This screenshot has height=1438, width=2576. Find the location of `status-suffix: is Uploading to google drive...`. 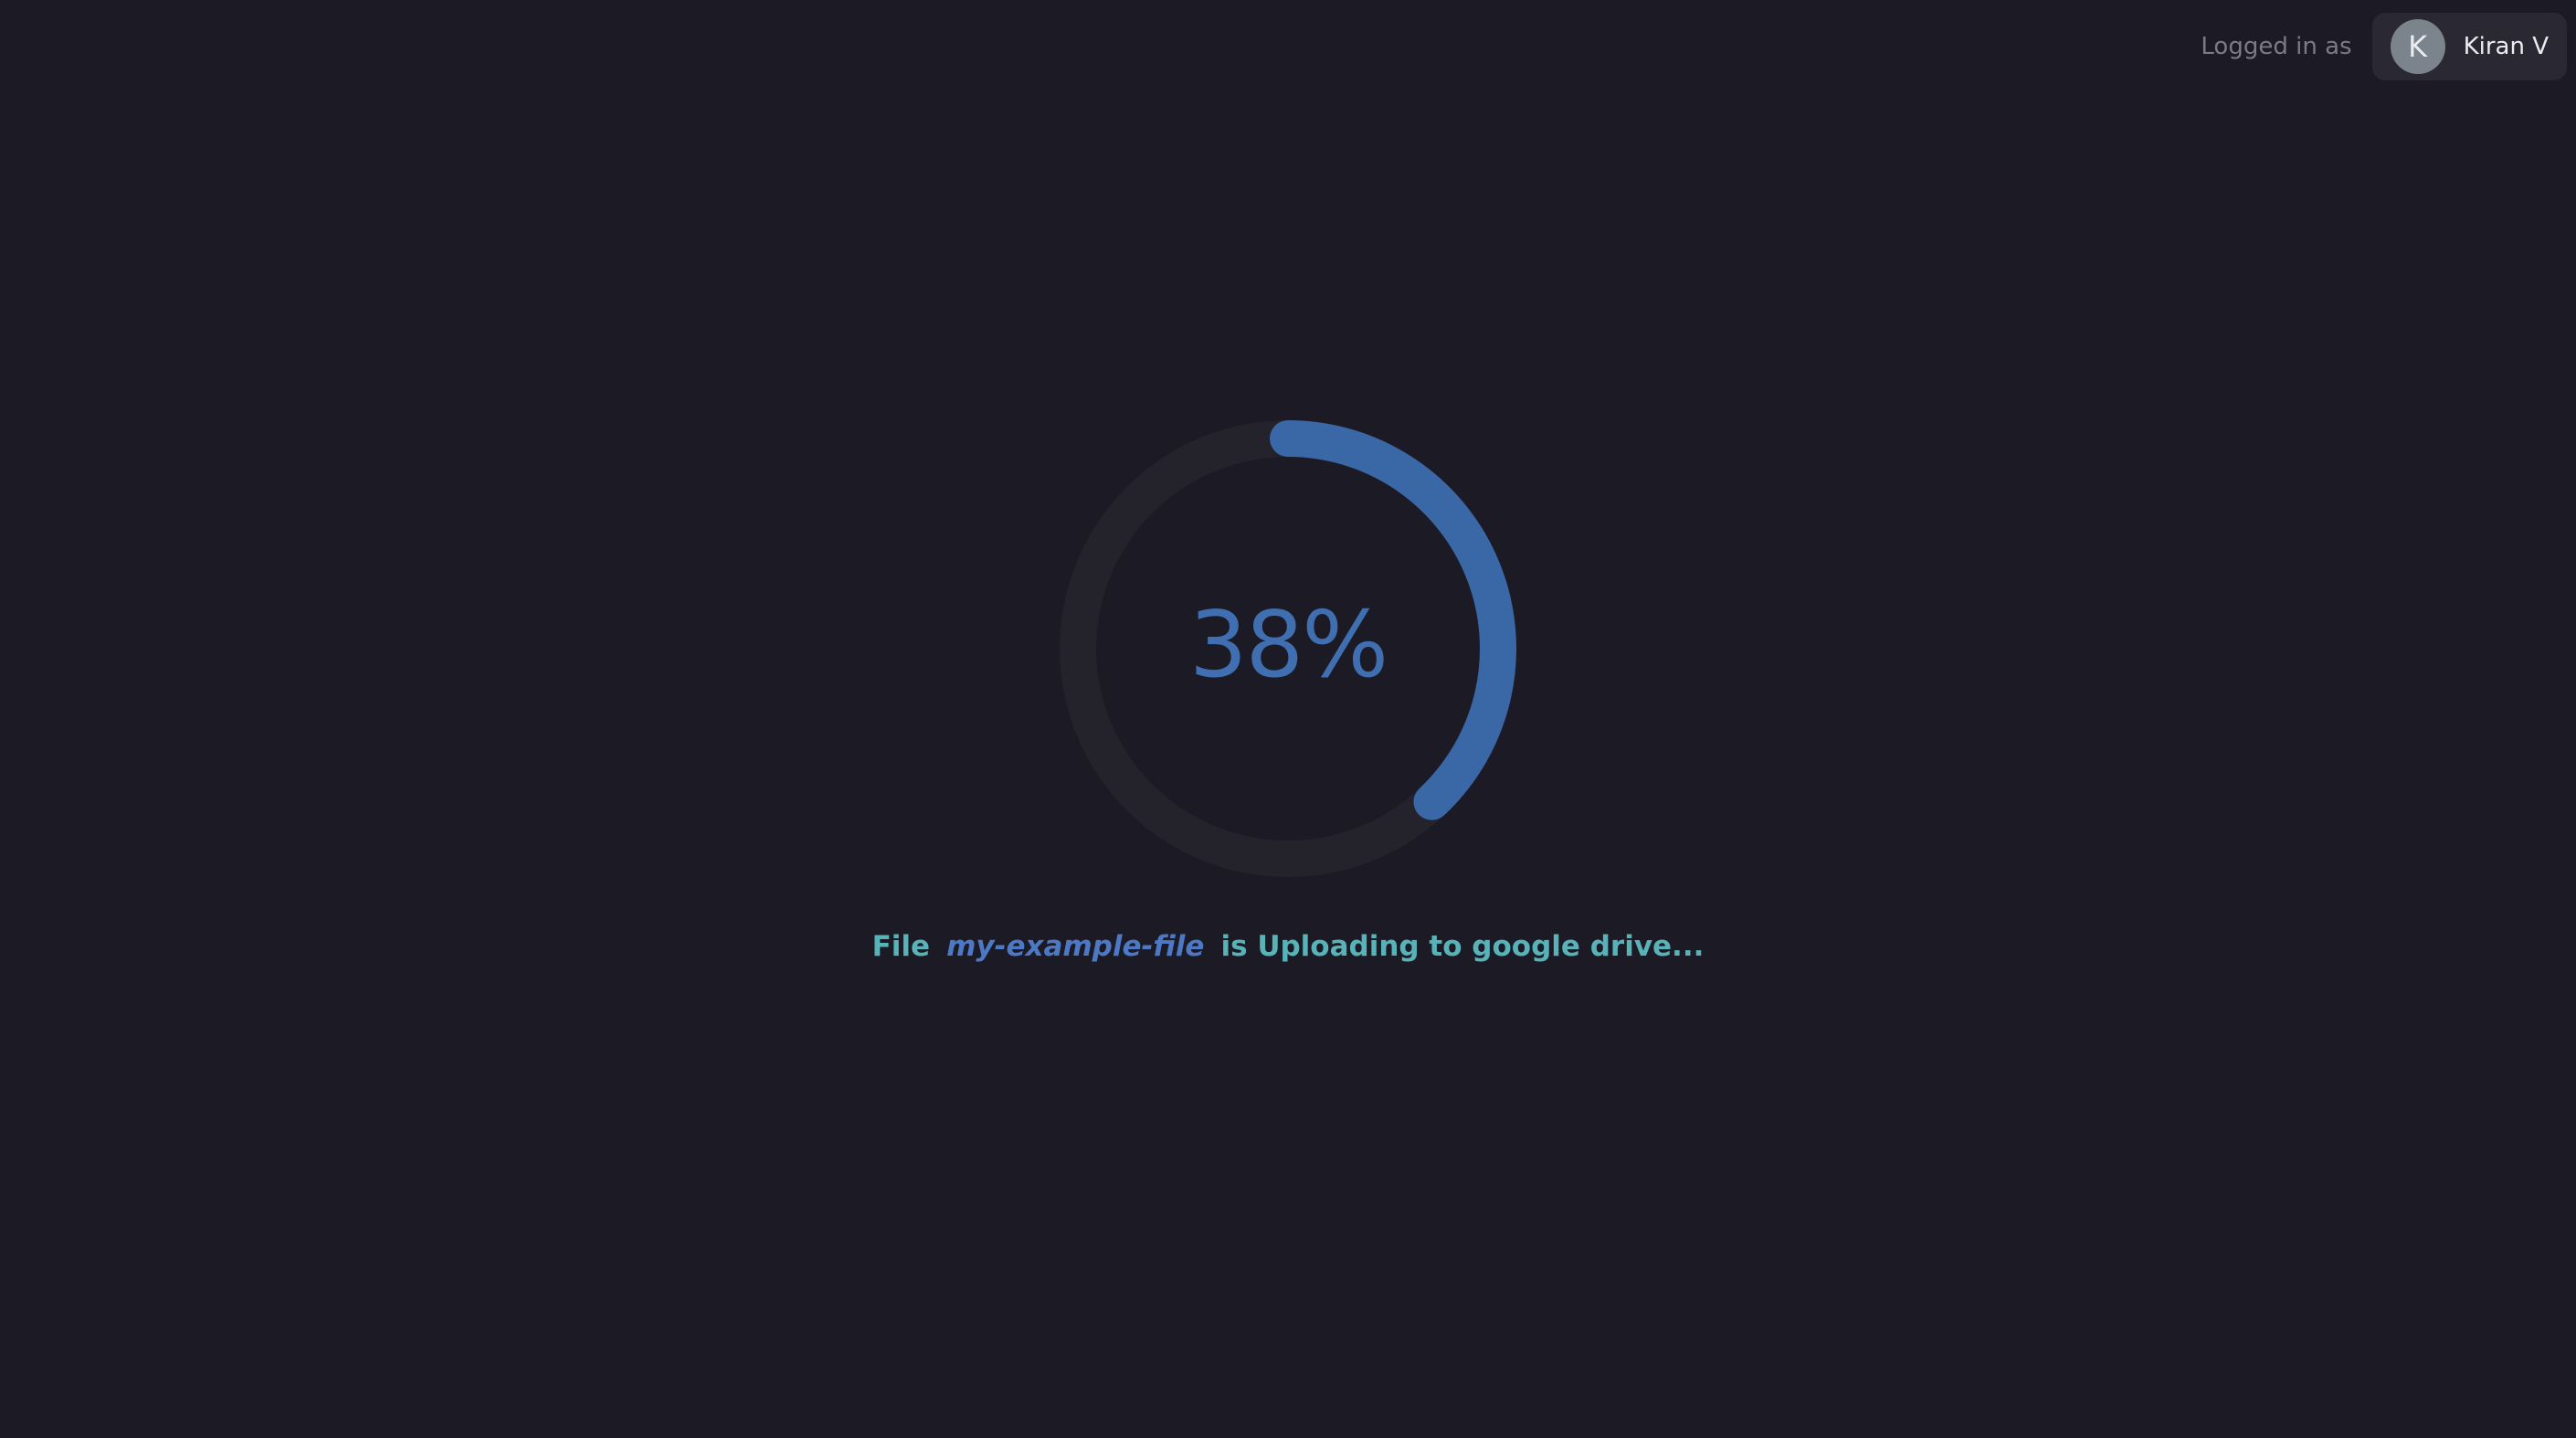

status-suffix: is Uploading to google drive... is located at coordinates (1462, 946).